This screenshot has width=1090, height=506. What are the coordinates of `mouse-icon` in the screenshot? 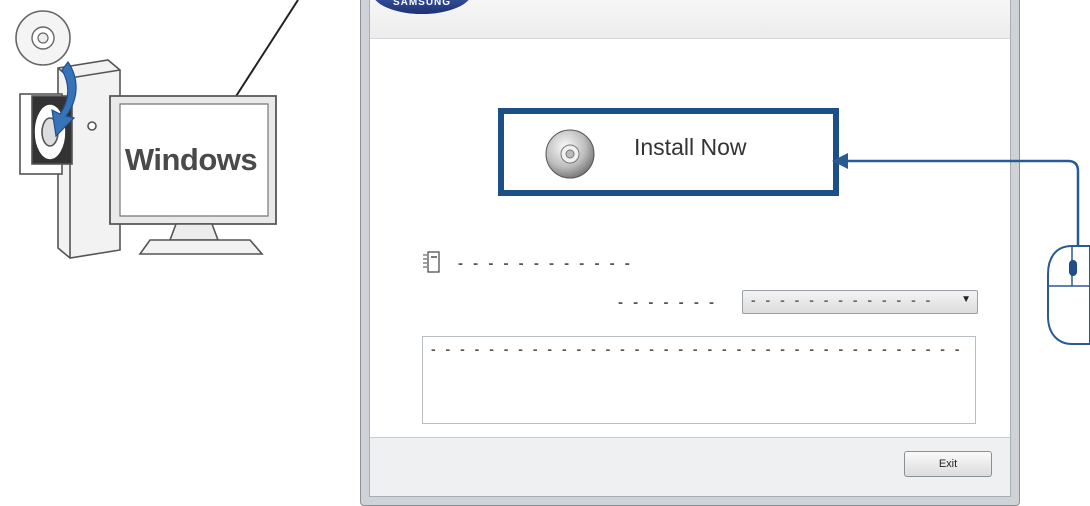 It's located at (1068, 295).